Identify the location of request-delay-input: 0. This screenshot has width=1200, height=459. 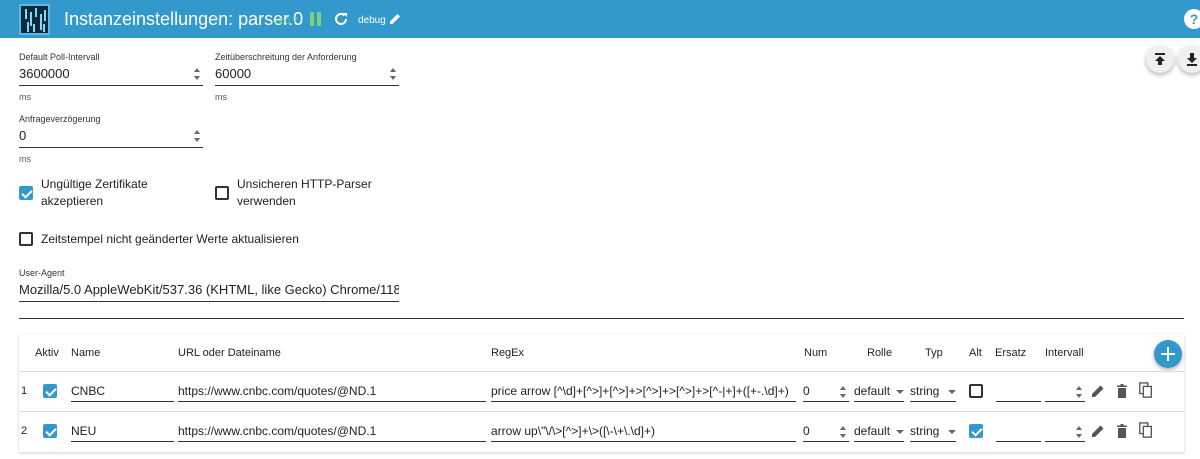
(111, 137).